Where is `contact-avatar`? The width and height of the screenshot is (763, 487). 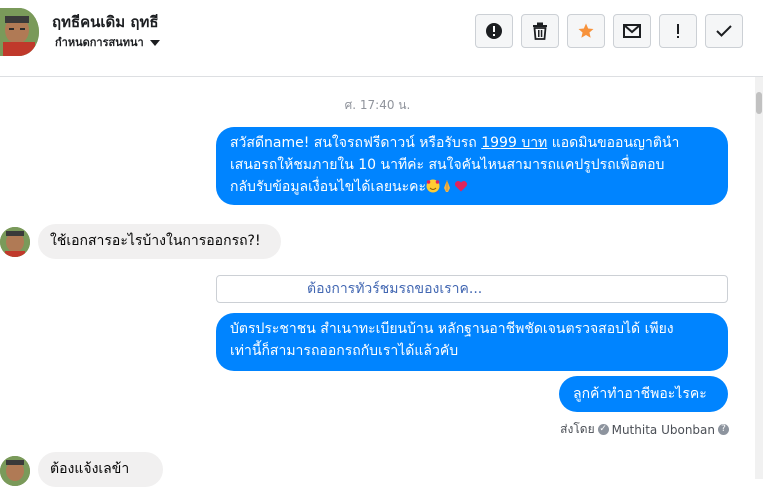
contact-avatar is located at coordinates (19, 32).